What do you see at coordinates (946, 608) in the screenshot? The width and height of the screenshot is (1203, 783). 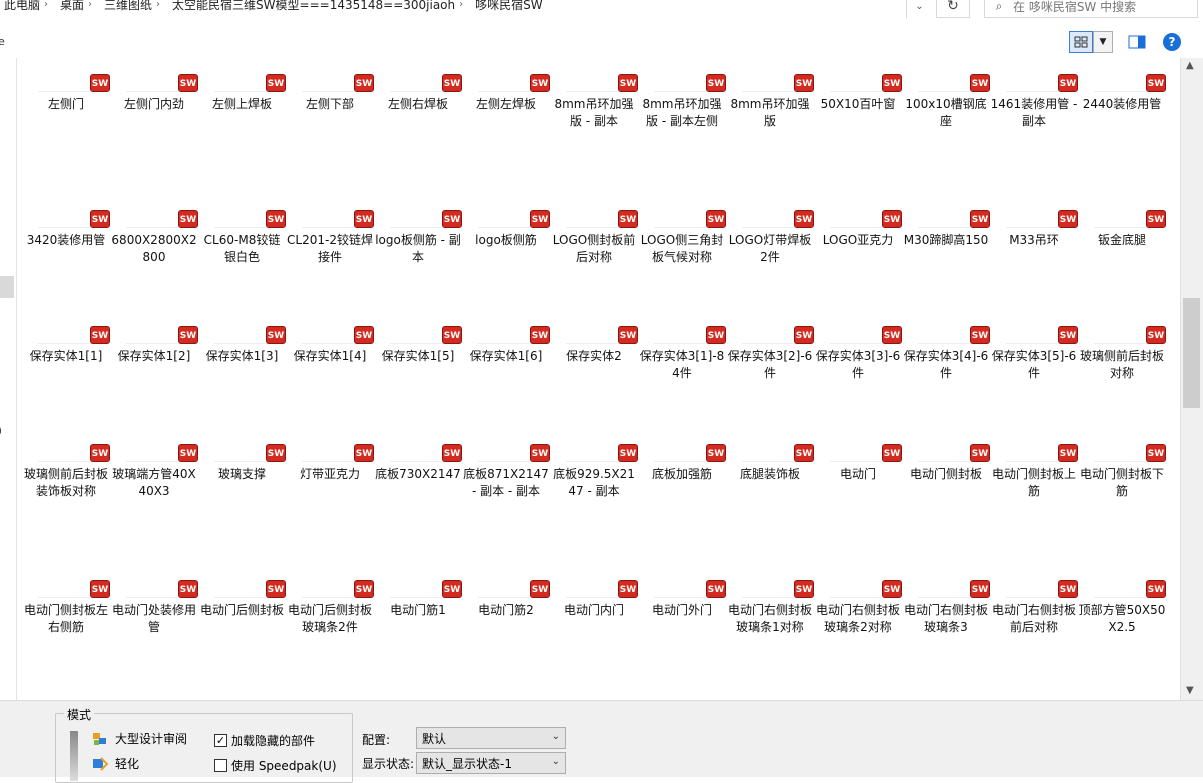 I see `file-item: SW 电动门右侧封板玻璃条3` at bounding box center [946, 608].